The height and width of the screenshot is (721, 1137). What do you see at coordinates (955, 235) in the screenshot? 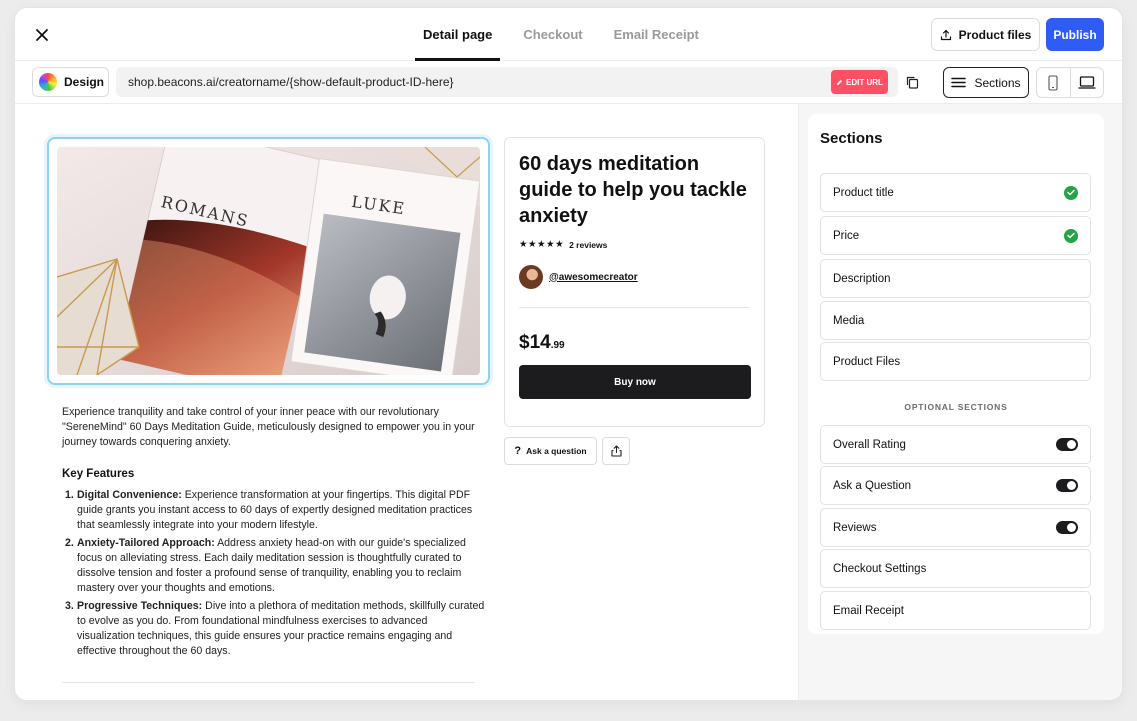
I see `section-price: Price` at bounding box center [955, 235].